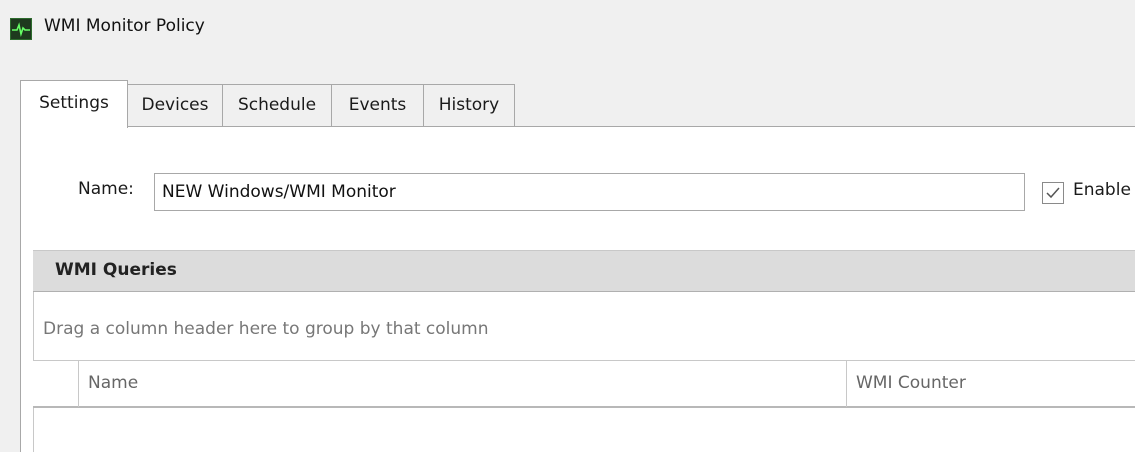 This screenshot has width=1135, height=452. Describe the element at coordinates (463, 384) in the screenshot. I see `column-header-name: Name` at that location.